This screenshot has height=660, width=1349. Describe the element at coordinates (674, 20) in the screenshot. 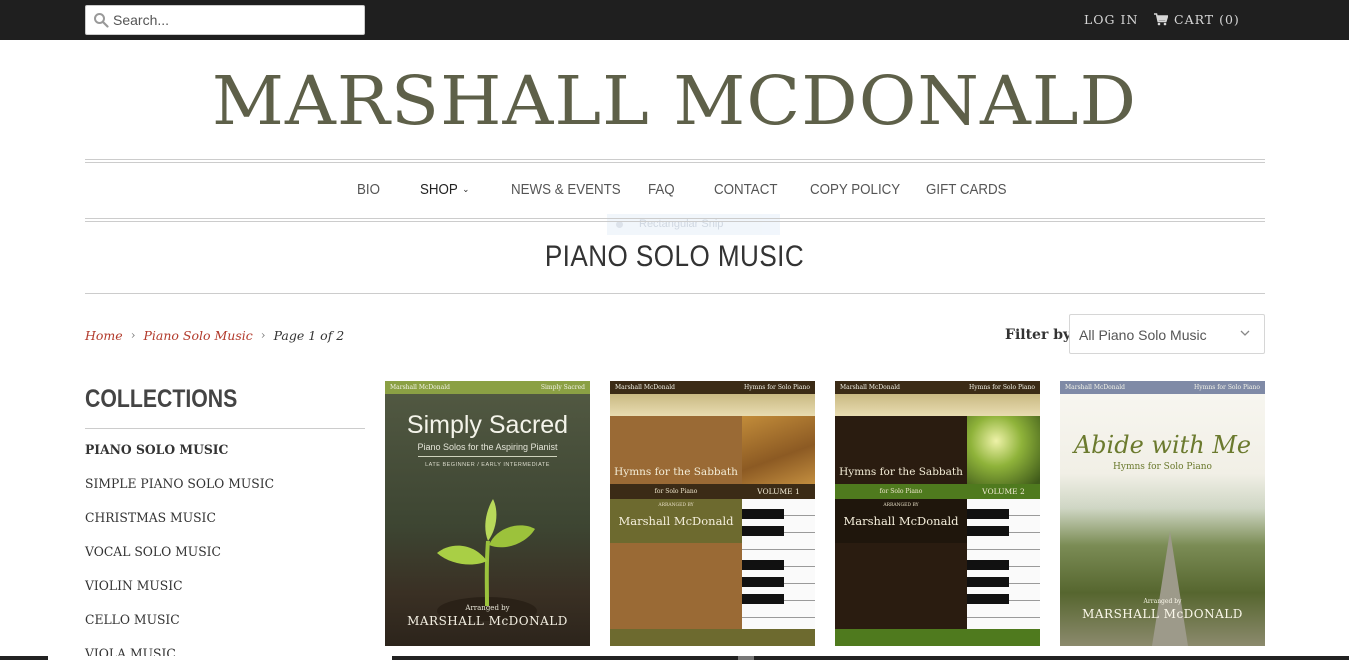

I see `top-bar: LOG IN CART (0)` at that location.